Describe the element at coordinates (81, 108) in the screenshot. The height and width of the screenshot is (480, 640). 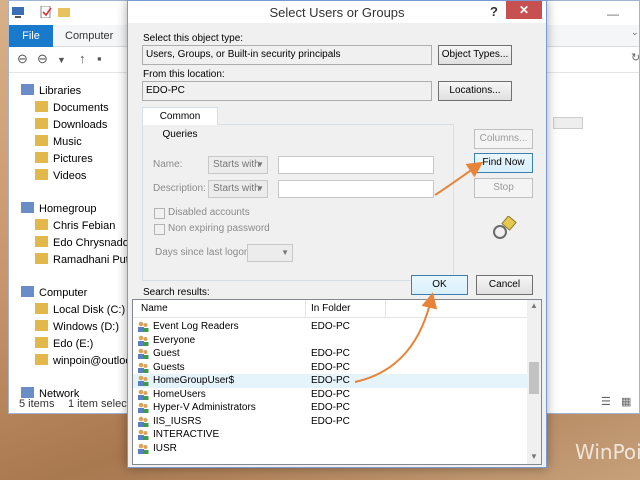
I see `tree-item-label: Documents` at that location.